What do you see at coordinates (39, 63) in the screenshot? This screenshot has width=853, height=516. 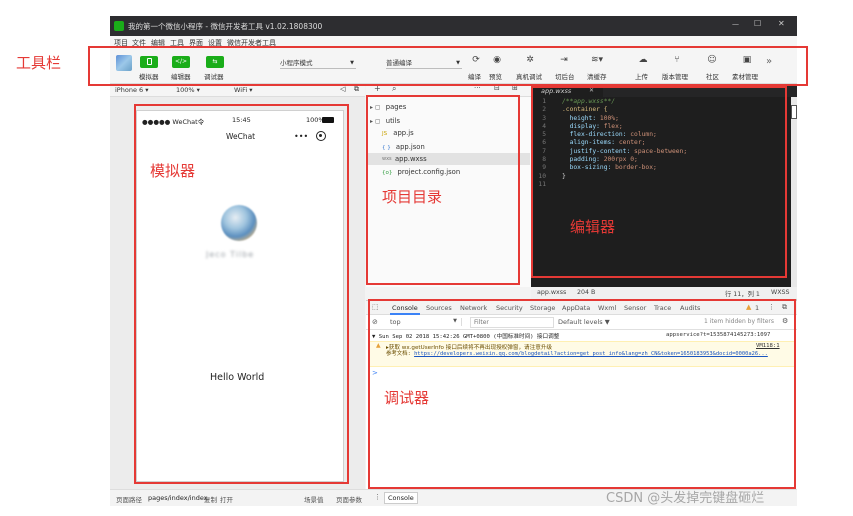 I see `toolbar-annotation: 工具栏` at bounding box center [39, 63].